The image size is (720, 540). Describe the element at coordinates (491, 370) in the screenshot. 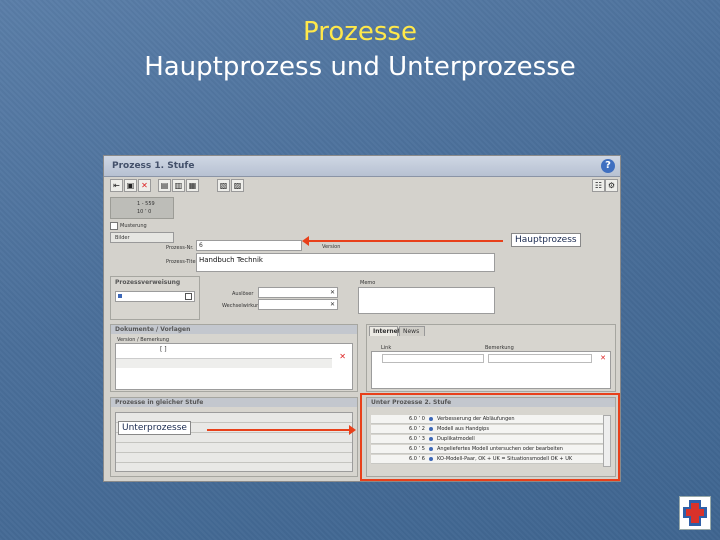

I see `internet-list: ✕` at that location.